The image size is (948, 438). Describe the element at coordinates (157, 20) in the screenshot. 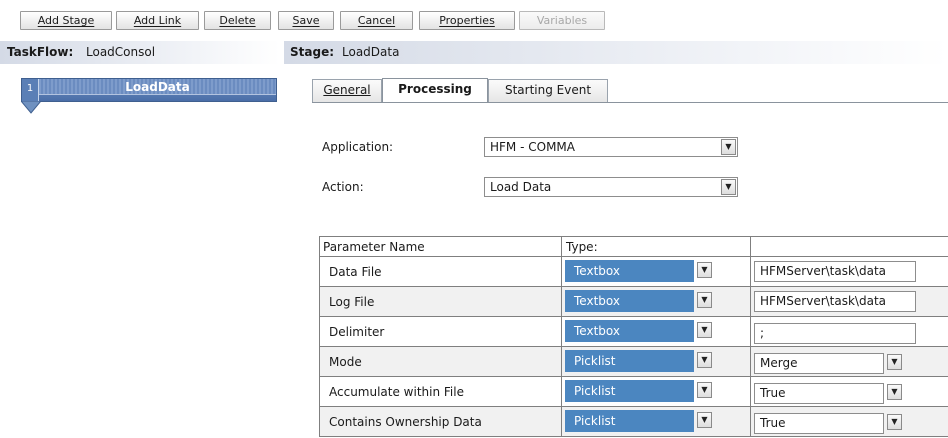

I see `add-link-button: Add Link` at that location.